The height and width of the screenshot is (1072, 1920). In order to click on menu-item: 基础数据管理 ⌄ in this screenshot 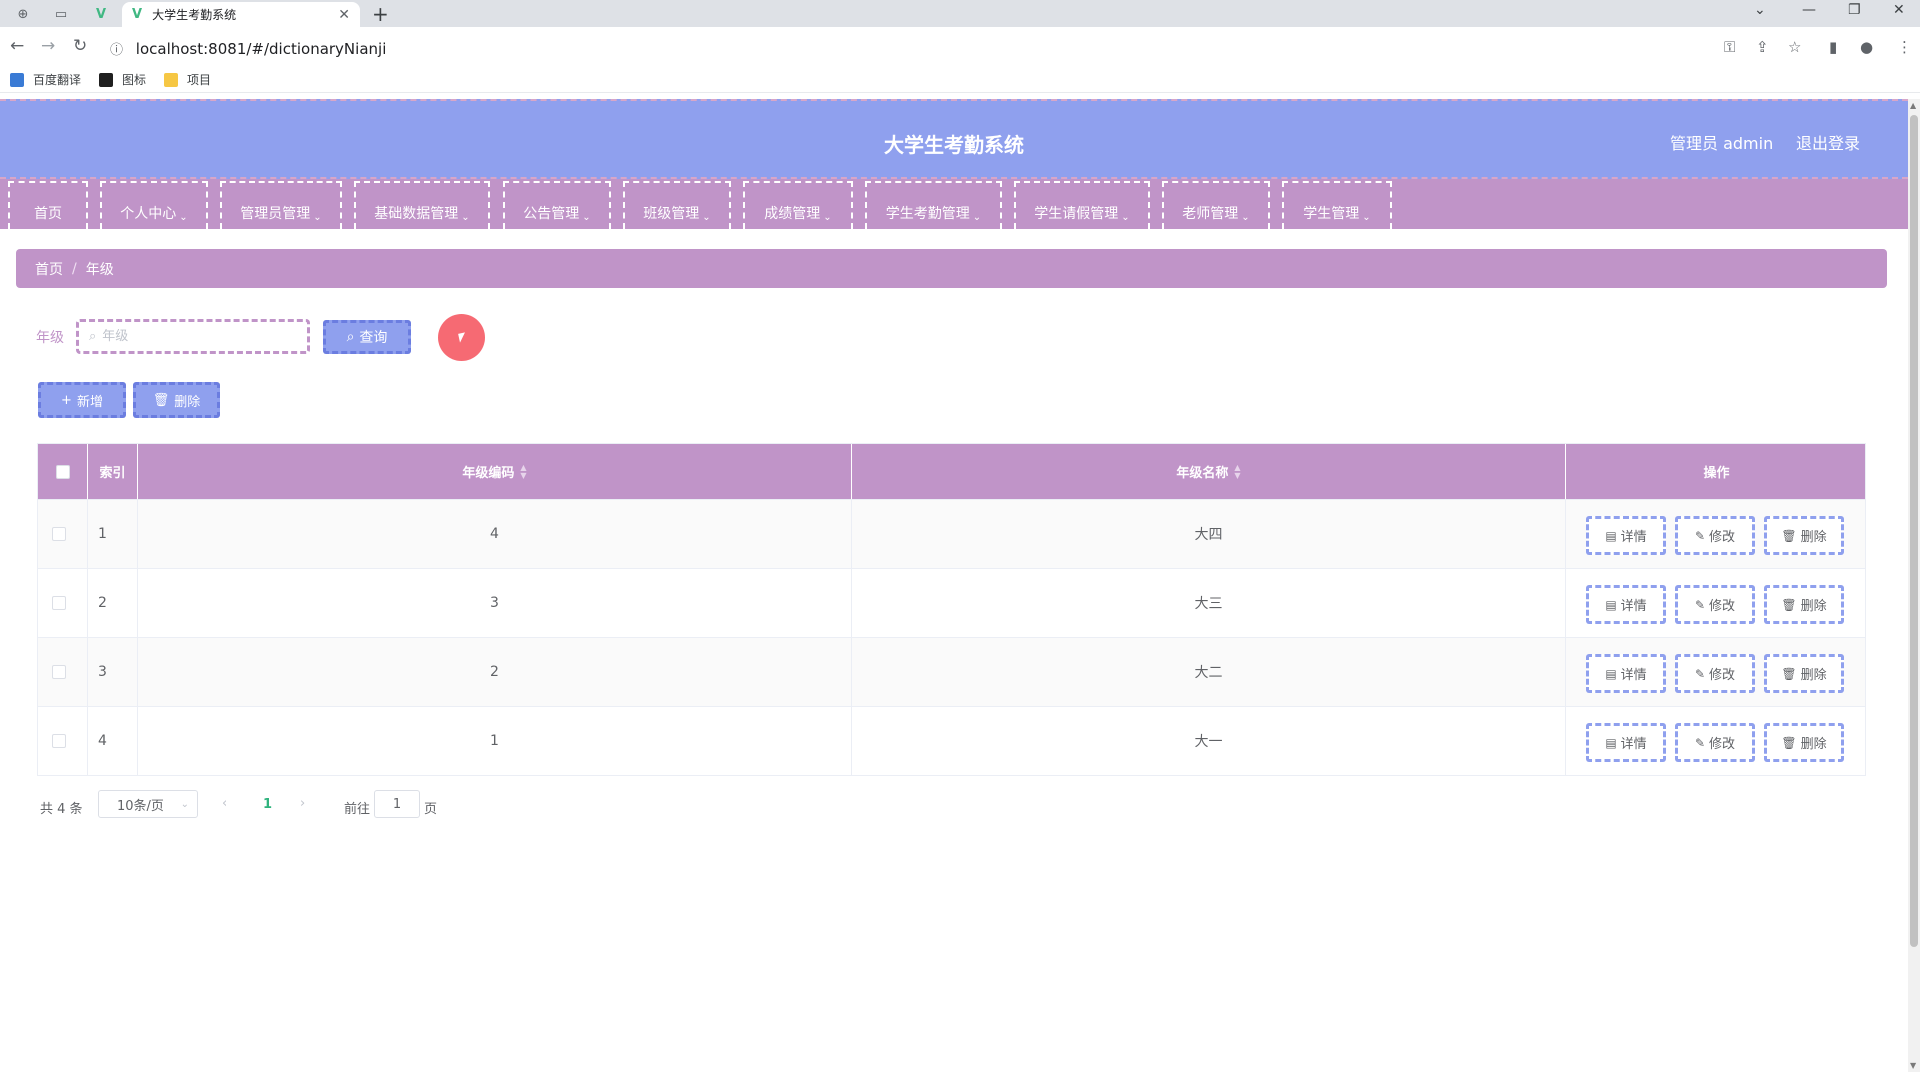, I will do `click(422, 205)`.